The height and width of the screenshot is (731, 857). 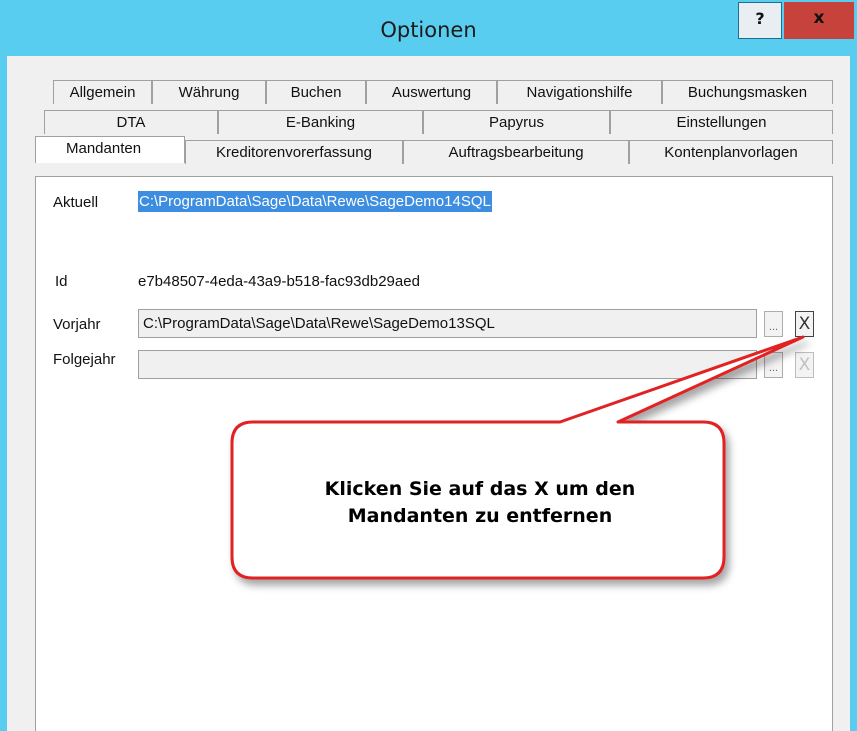 I want to click on callout-line-2: Mandanten zu entfernen, so click(x=480, y=516).